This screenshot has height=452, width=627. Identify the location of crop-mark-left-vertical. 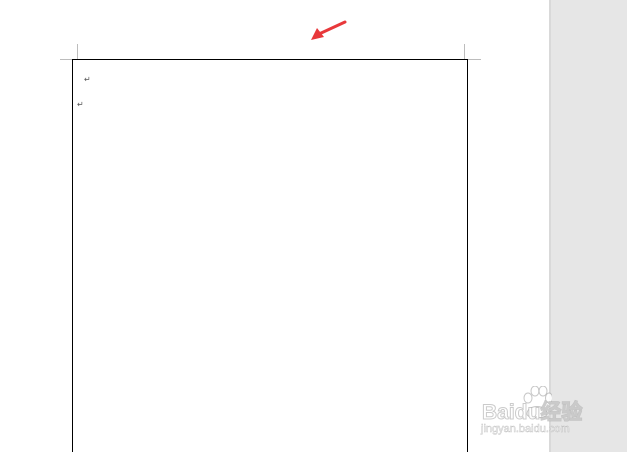
(77, 51).